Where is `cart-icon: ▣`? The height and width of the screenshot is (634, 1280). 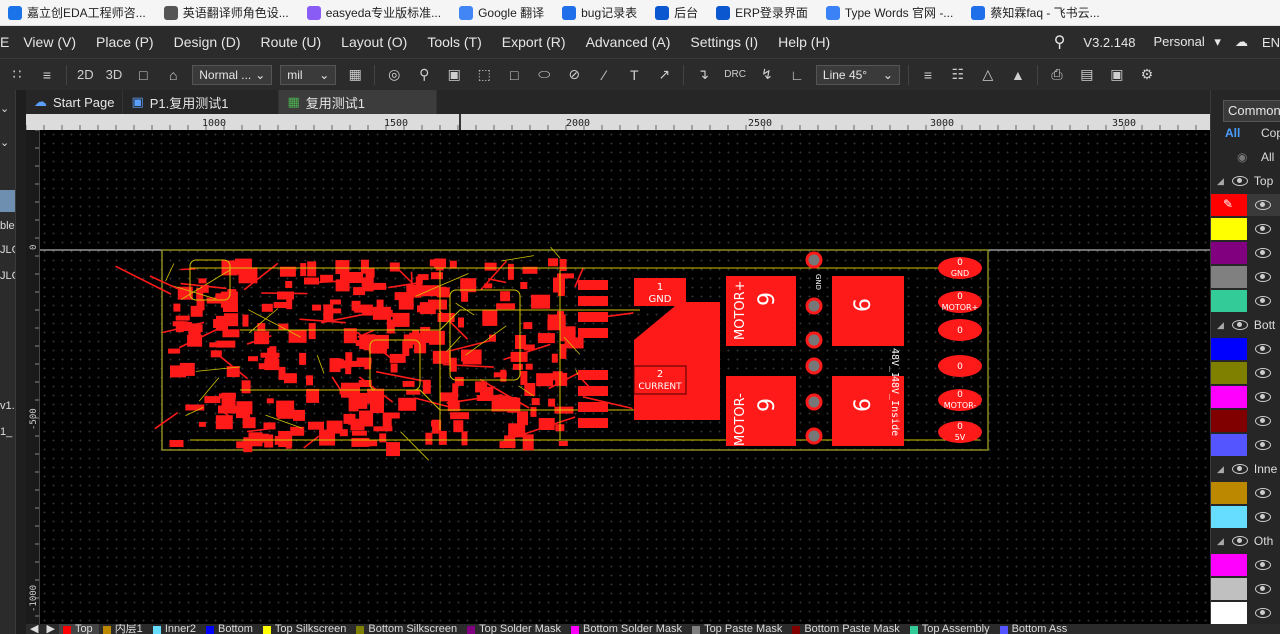 cart-icon: ▣ is located at coordinates (1117, 75).